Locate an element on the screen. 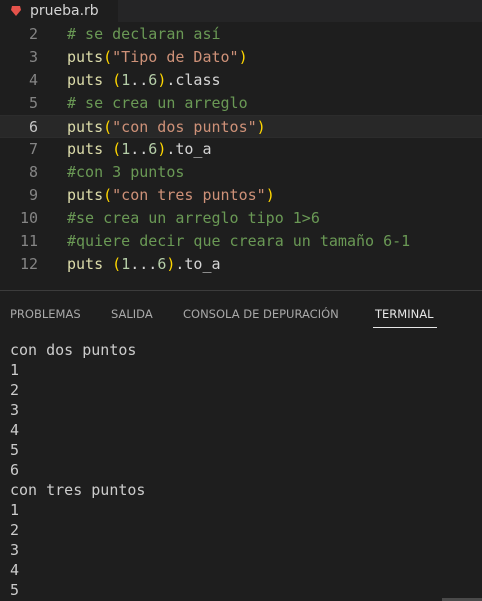 This screenshot has width=482, height=601. line-code: puts("Tipo de Dato") is located at coordinates (157, 57).